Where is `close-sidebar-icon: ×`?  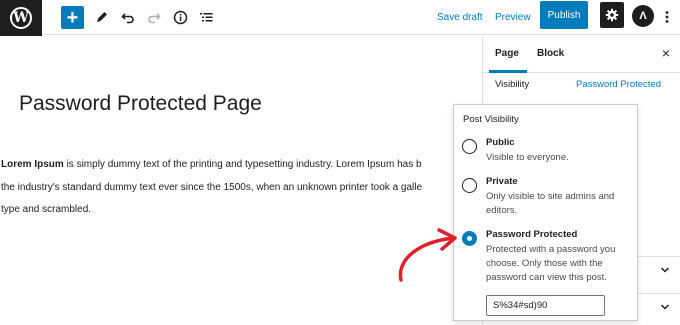
close-sidebar-icon: × is located at coordinates (666, 53).